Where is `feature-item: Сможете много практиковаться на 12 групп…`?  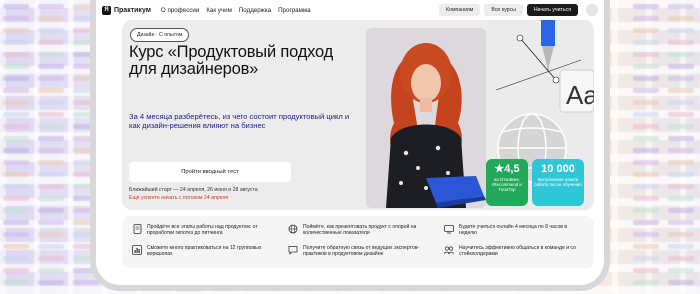
feature-item: Сможете много практиковаться на 12 групп… is located at coordinates (202, 251).